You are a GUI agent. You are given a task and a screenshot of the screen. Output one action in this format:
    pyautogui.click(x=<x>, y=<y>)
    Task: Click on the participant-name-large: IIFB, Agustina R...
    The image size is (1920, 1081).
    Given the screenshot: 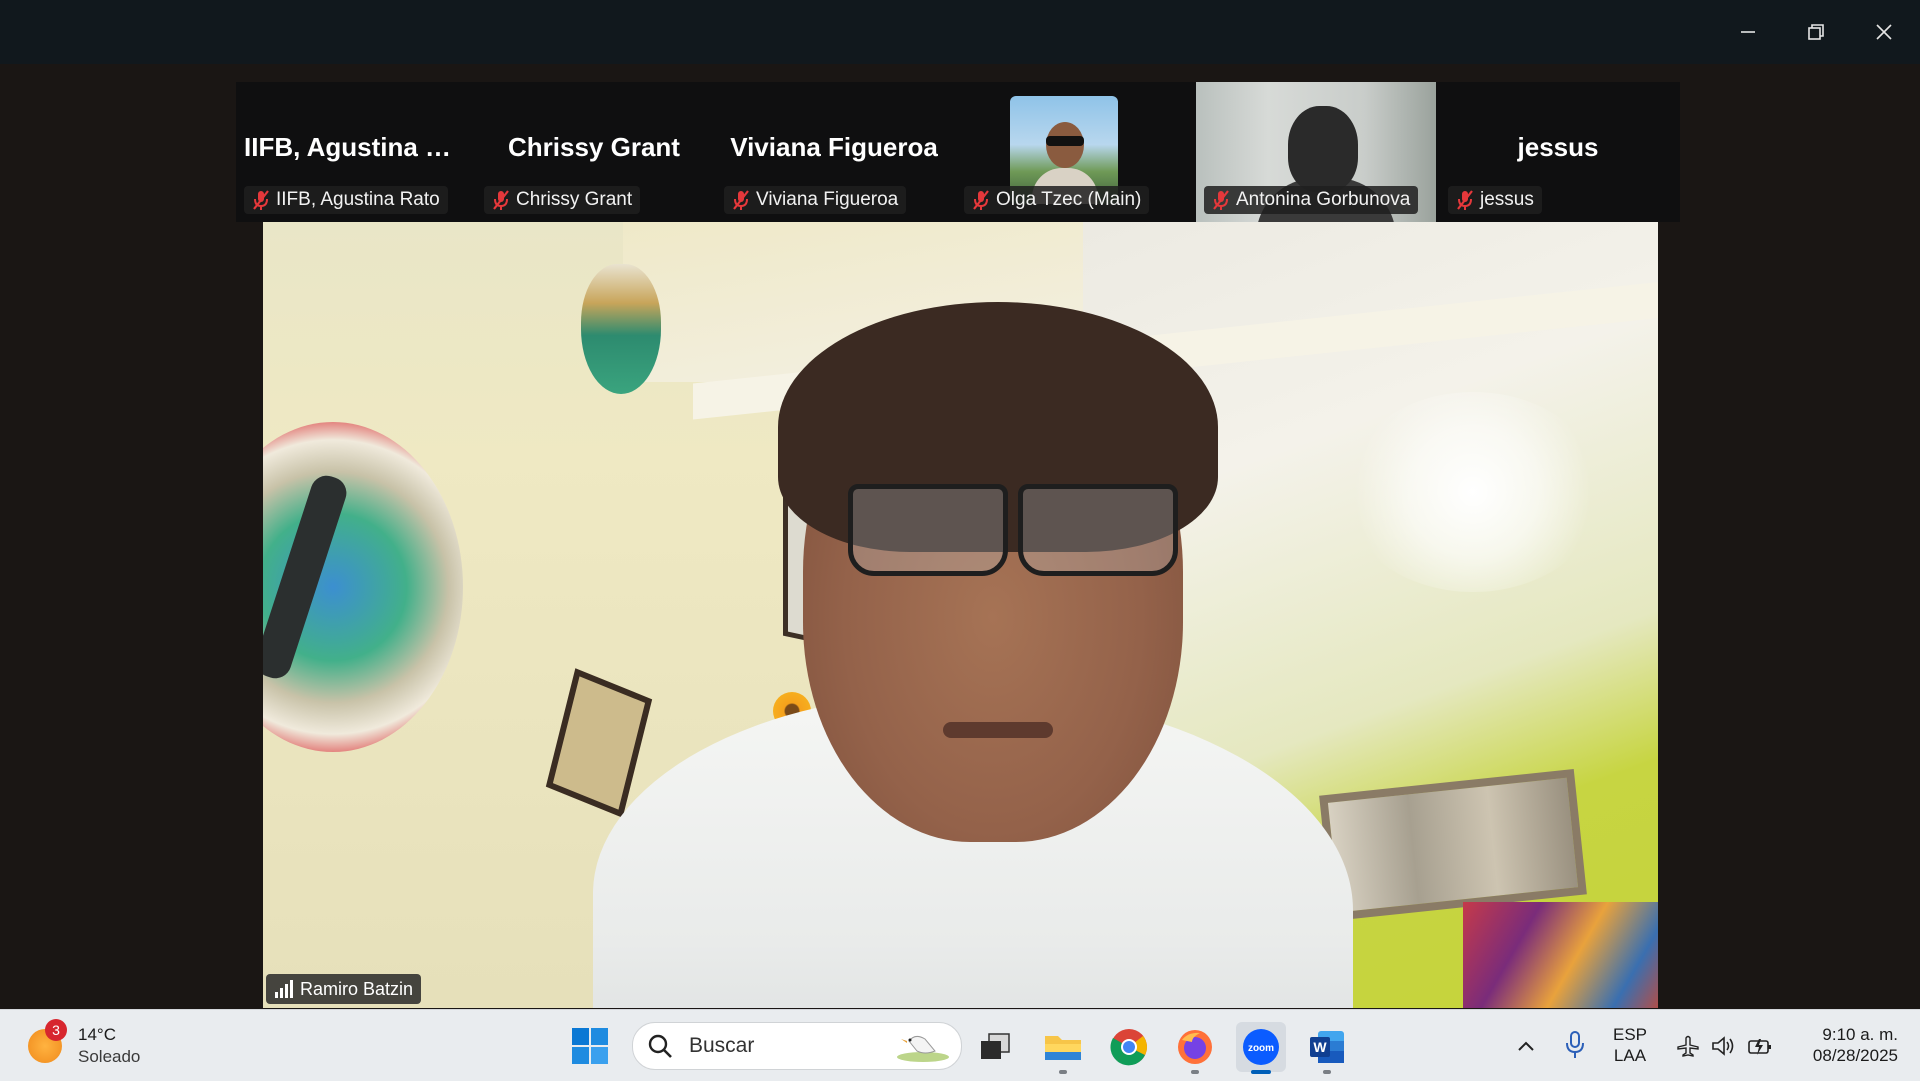 What is the action you would take?
    pyautogui.click(x=355, y=147)
    